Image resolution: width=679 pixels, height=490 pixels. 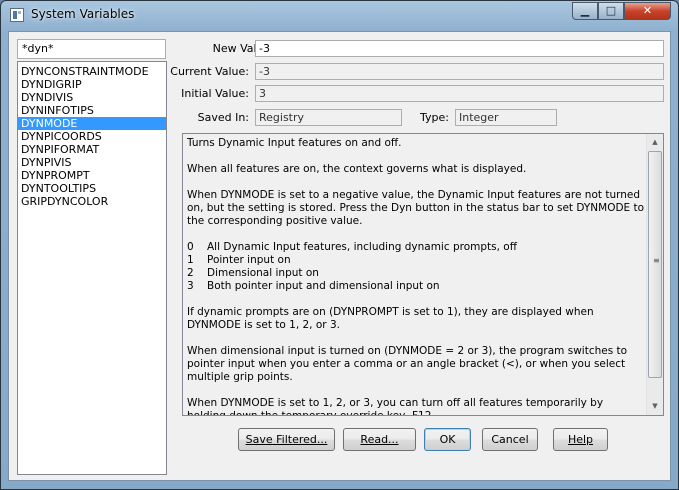 What do you see at coordinates (92, 84) in the screenshot?
I see `variable-list-item: DYNDIGRIP` at bounding box center [92, 84].